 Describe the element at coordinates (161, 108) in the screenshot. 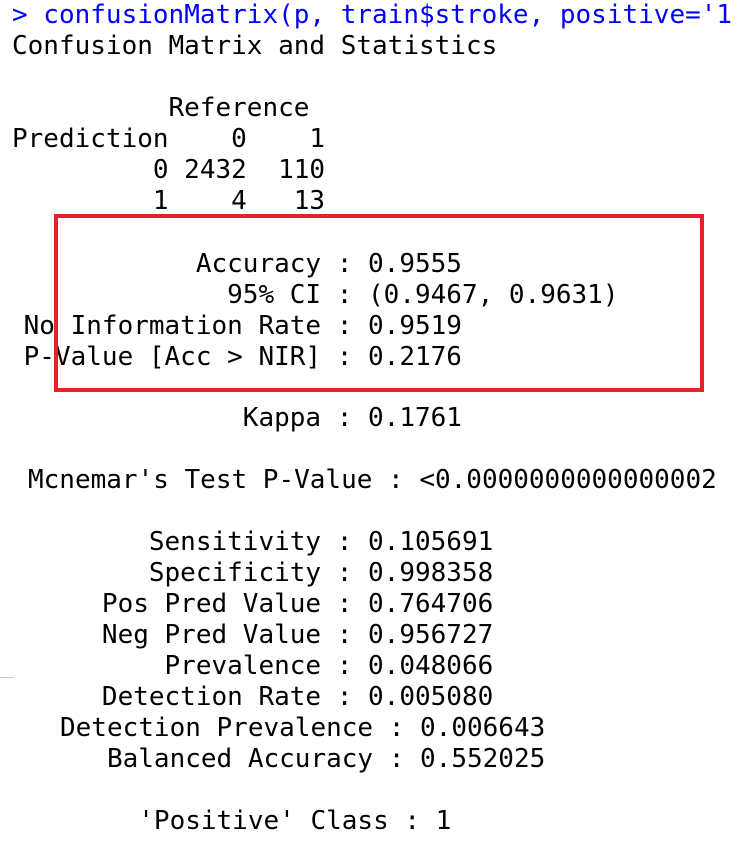

I see `matrix-reference-header: Reference` at that location.